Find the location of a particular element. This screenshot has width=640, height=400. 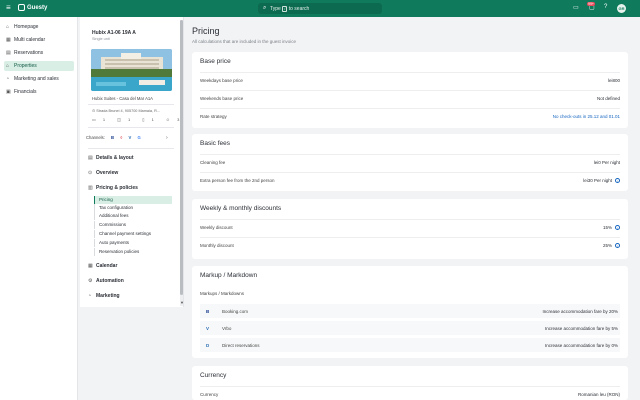

listing-photo-image is located at coordinates (131, 70).